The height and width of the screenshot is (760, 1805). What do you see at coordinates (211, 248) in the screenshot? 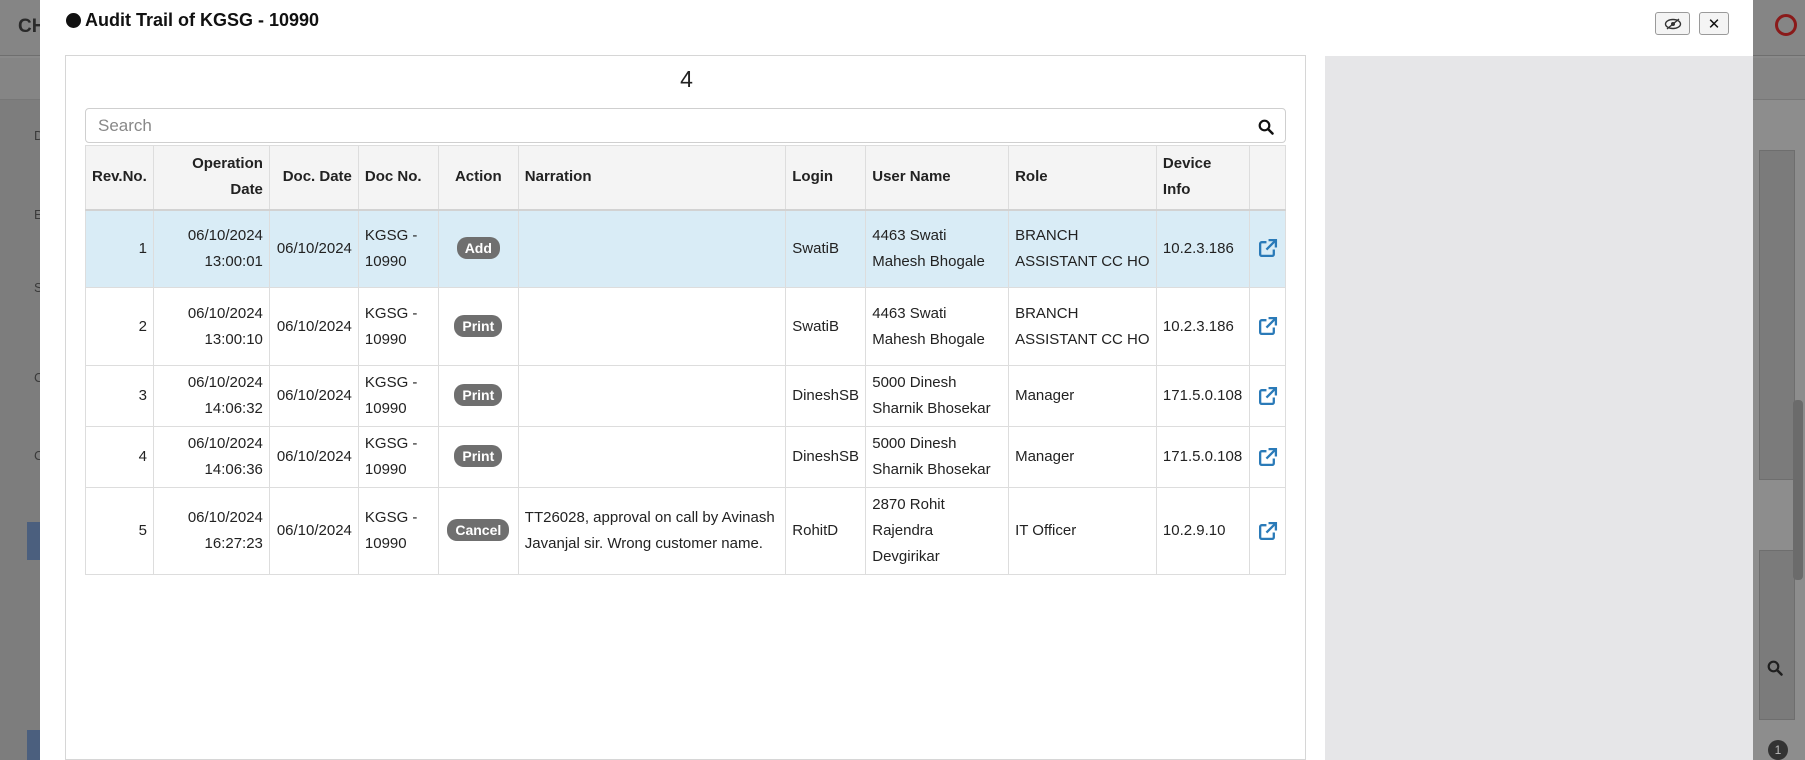
I see `cell-operation-date: 06/10/2024 13:00:01` at bounding box center [211, 248].